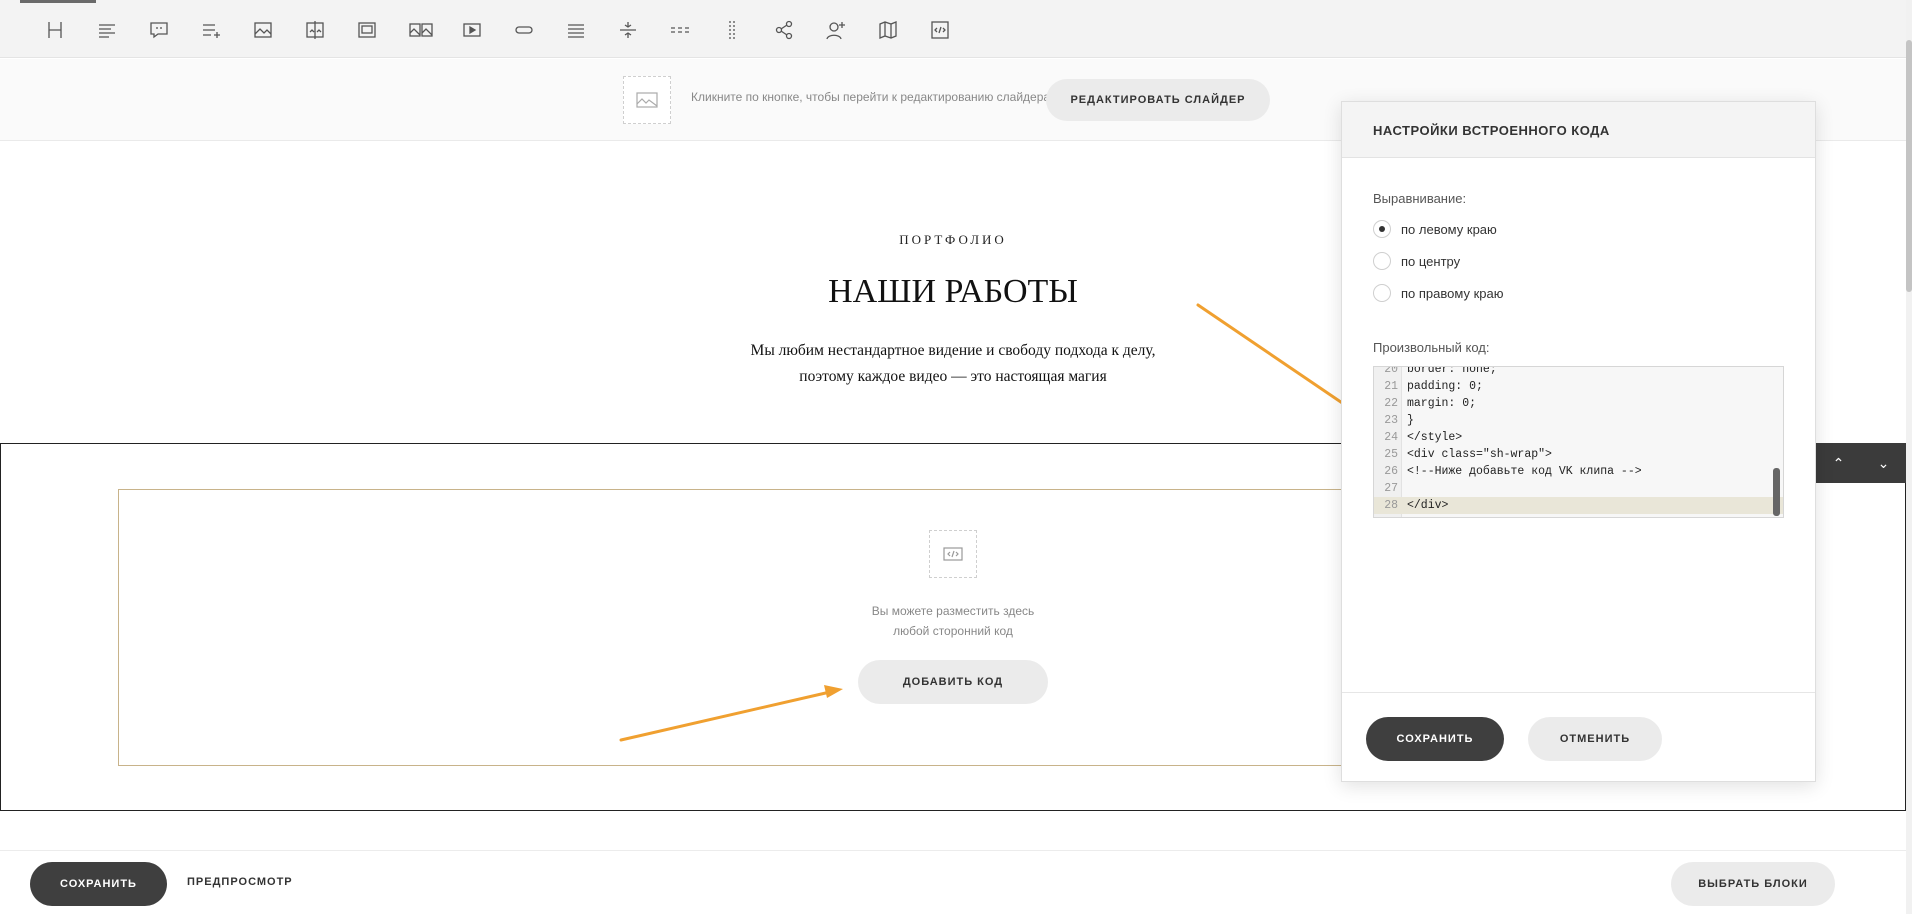  Describe the element at coordinates (1431, 261) in the screenshot. I see `option-label: по центру` at that location.